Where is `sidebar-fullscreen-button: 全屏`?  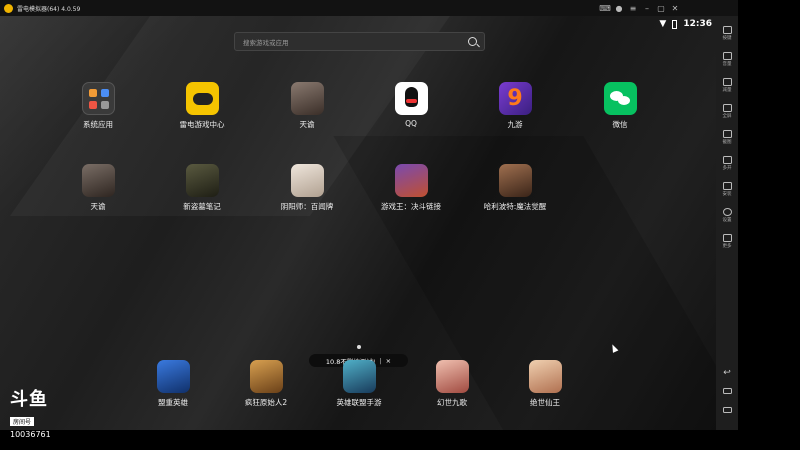 sidebar-fullscreen-button: 全屏 is located at coordinates (727, 111).